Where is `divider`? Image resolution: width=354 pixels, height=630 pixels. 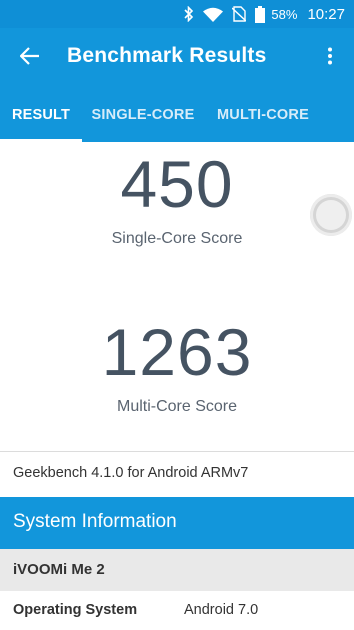 divider is located at coordinates (177, 451).